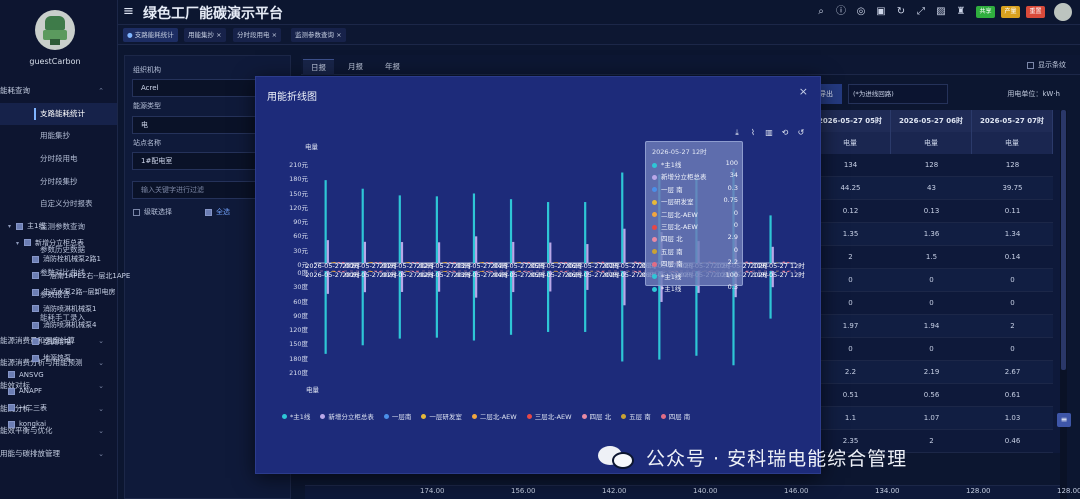 Image resolution: width=1080 pixels, height=499 pixels. Describe the element at coordinates (85, 226) in the screenshot. I see `tree-node: ▾ 主1线` at that location.